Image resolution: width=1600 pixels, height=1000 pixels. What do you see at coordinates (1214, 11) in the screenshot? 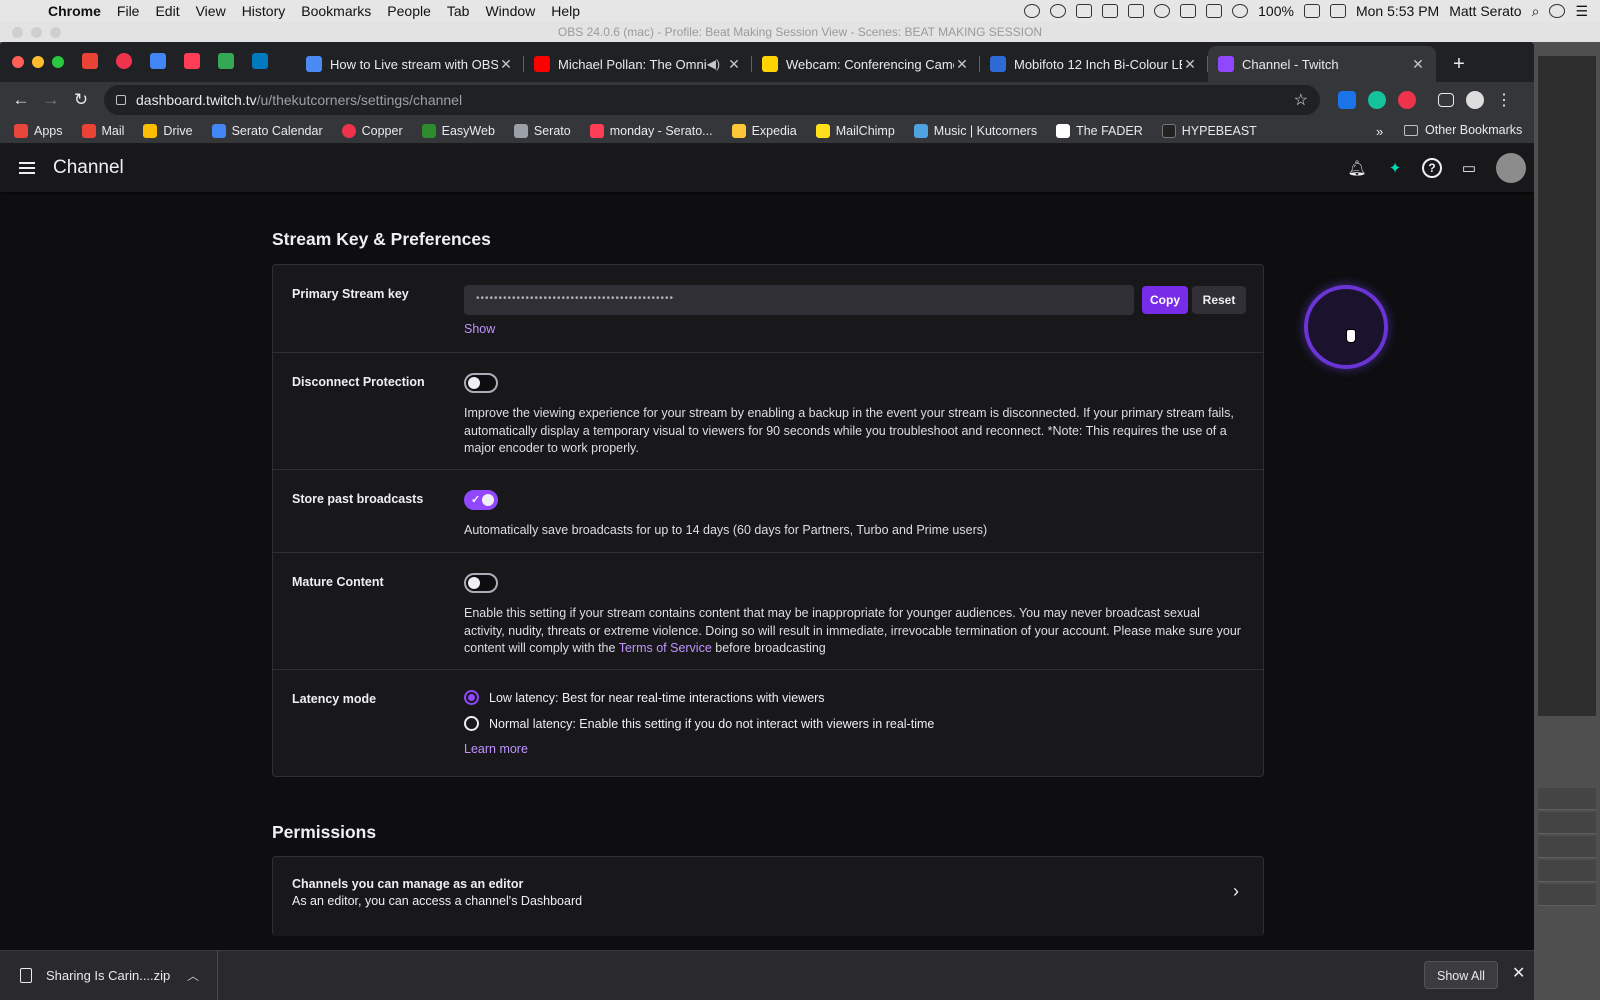
I see `keyboard-icon` at bounding box center [1214, 11].